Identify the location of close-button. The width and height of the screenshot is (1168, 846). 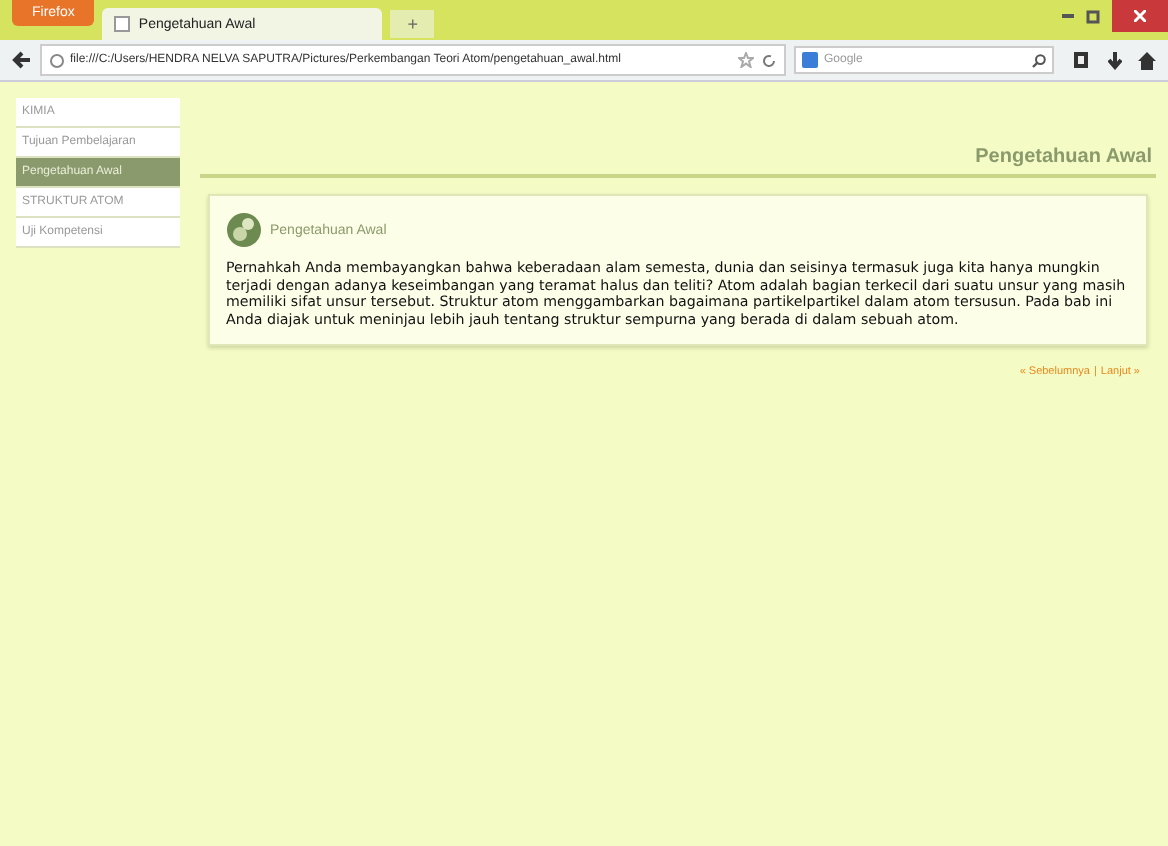
(1140, 16).